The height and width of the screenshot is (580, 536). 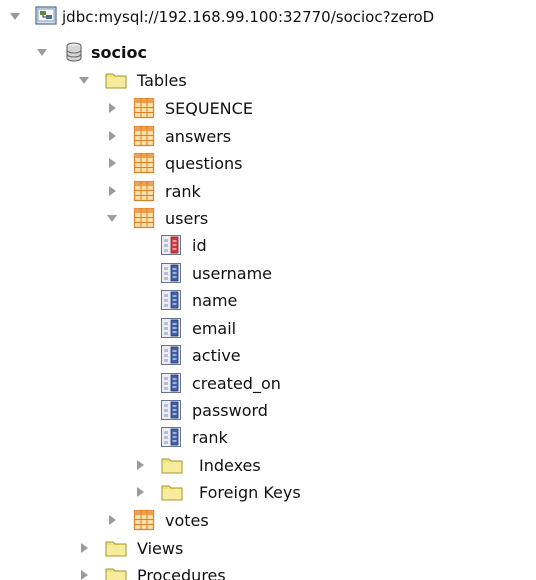 What do you see at coordinates (199, 245) in the screenshot?
I see `column-label: id` at bounding box center [199, 245].